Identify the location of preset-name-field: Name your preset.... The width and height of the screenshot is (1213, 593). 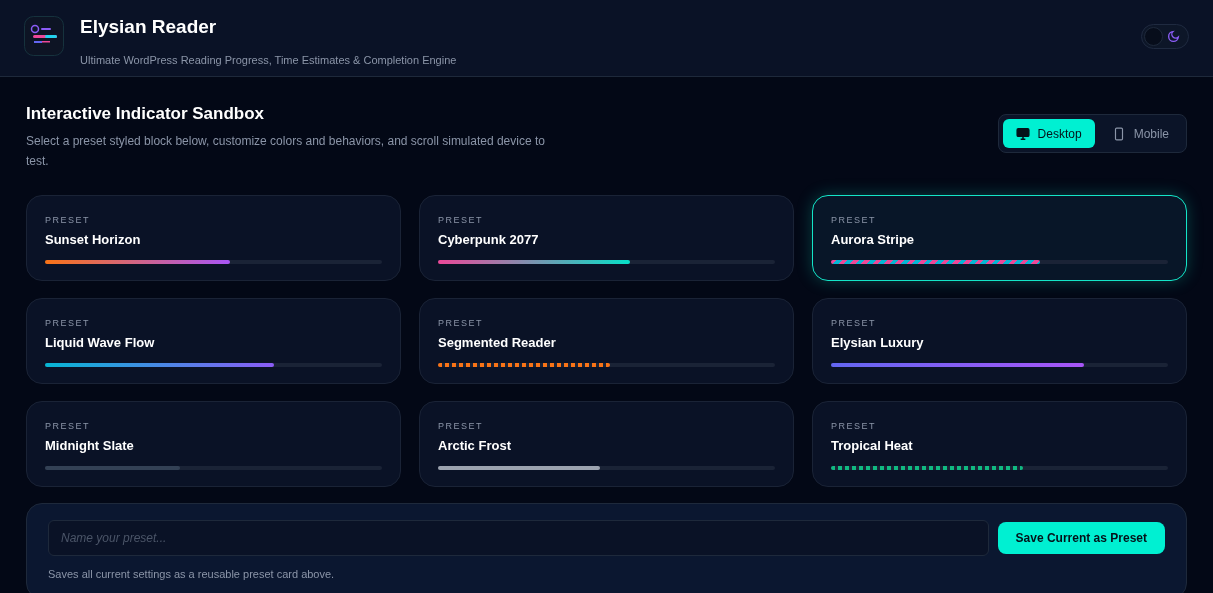
(518, 537).